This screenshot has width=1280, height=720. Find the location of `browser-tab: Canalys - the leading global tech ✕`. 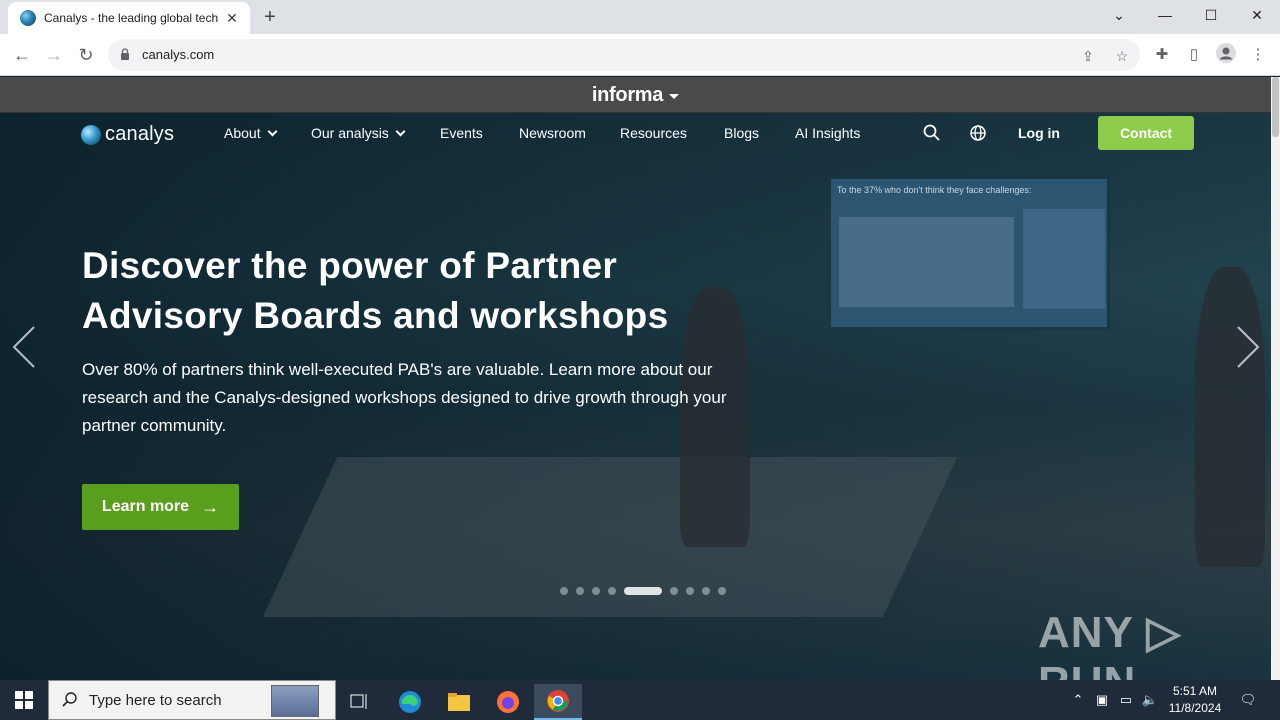

browser-tab: Canalys - the leading global tech ✕ is located at coordinates (129, 18).